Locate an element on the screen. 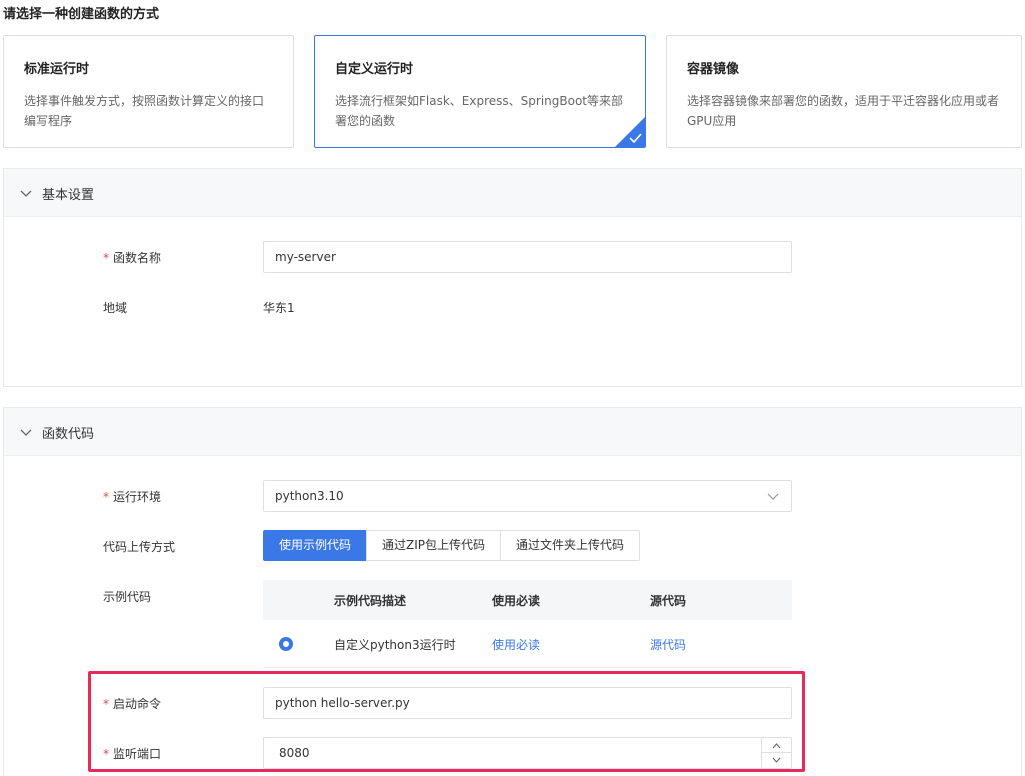 The image size is (1025, 776). sample-description: 自定义python3运行时 is located at coordinates (395, 645).